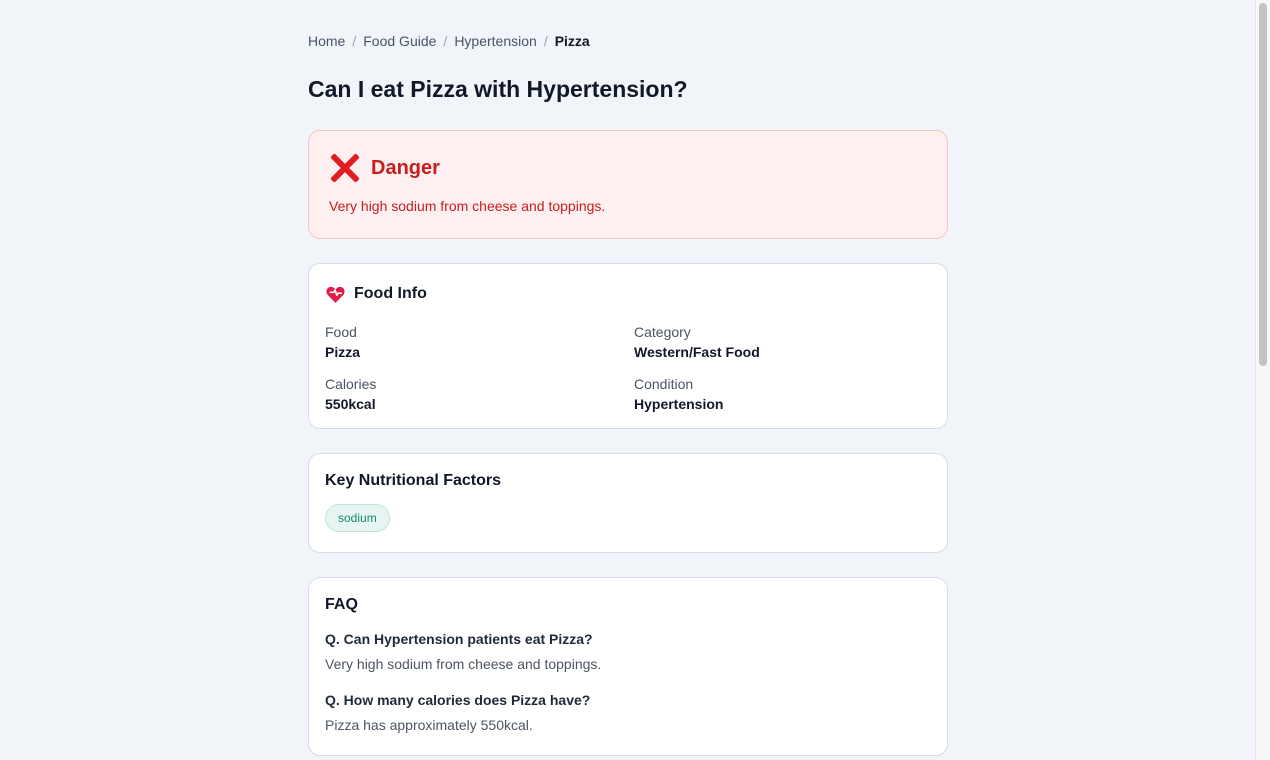 The height and width of the screenshot is (760, 1270). What do you see at coordinates (390, 293) in the screenshot?
I see `food-info-title: Food Info` at bounding box center [390, 293].